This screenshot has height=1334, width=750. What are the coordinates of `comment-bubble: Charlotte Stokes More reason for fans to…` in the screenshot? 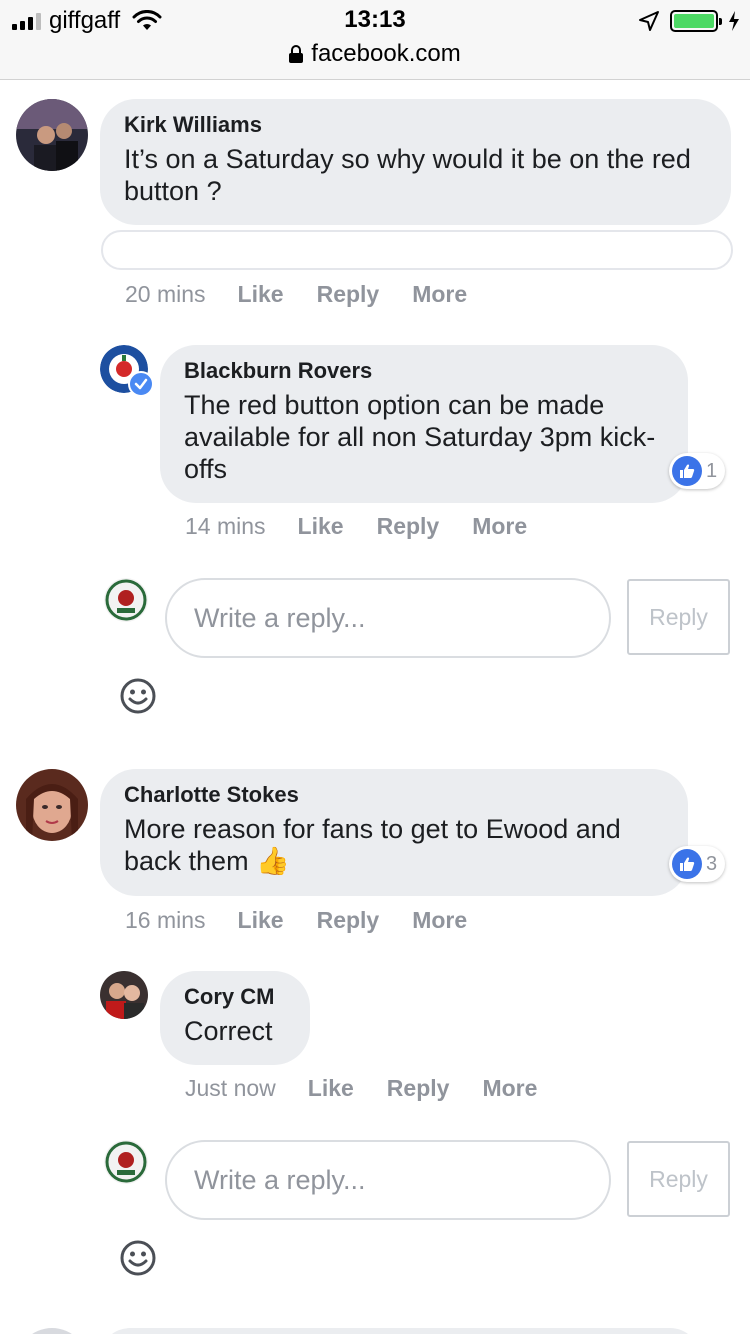 It's located at (394, 832).